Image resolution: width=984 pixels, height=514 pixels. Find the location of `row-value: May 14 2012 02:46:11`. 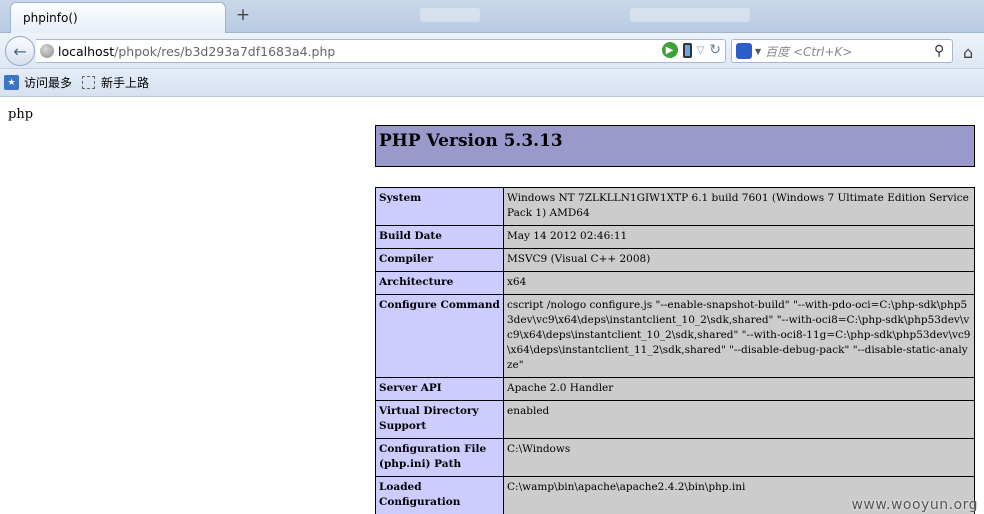

row-value: May 14 2012 02:46:11 is located at coordinates (739, 237).